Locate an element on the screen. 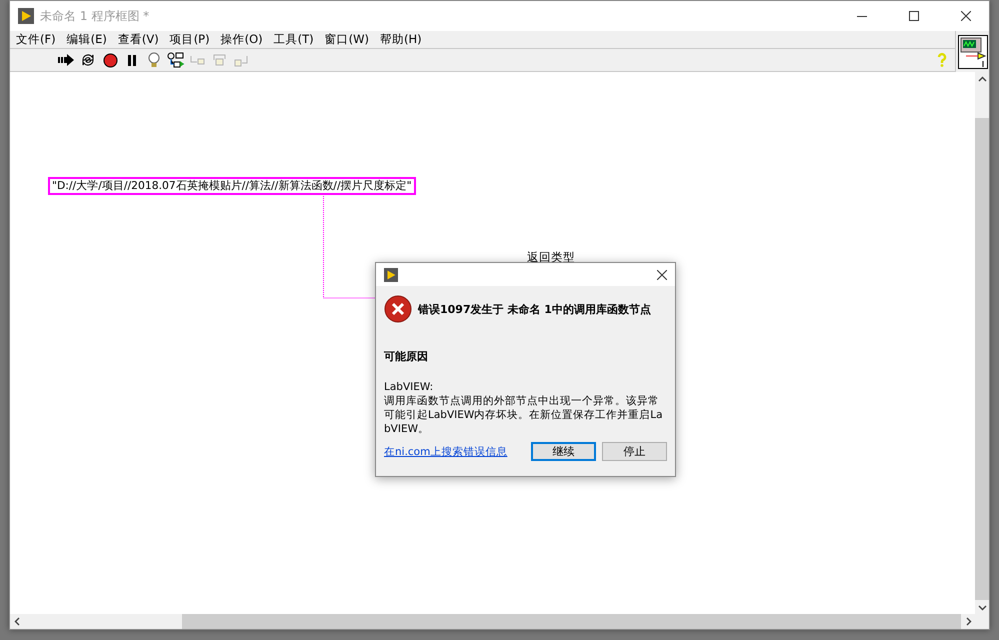 This screenshot has width=999, height=640. window-title: 未命名 1 程序框图 * is located at coordinates (95, 16).